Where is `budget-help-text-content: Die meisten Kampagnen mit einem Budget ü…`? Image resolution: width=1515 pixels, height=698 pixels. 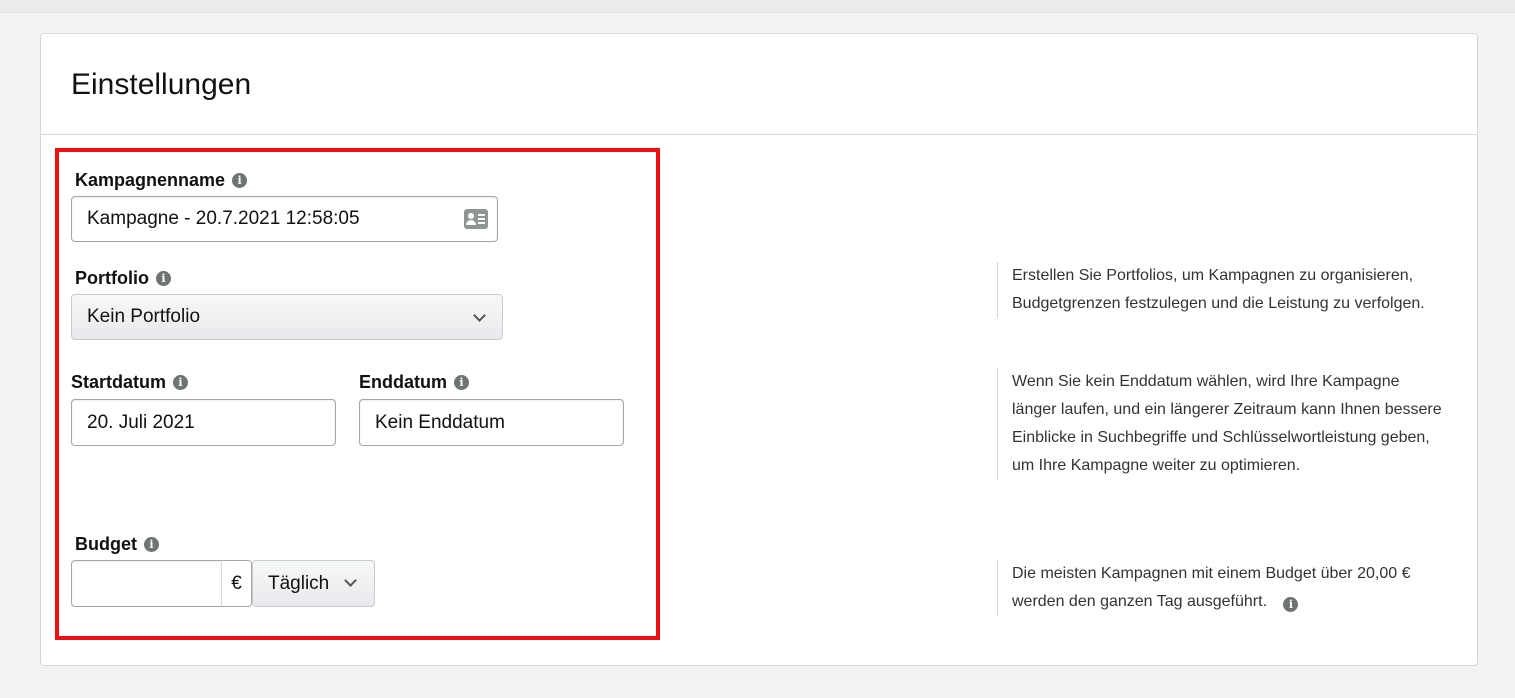
budget-help-text-content: Die meisten Kampagnen mit einem Budget ü… is located at coordinates (1211, 587).